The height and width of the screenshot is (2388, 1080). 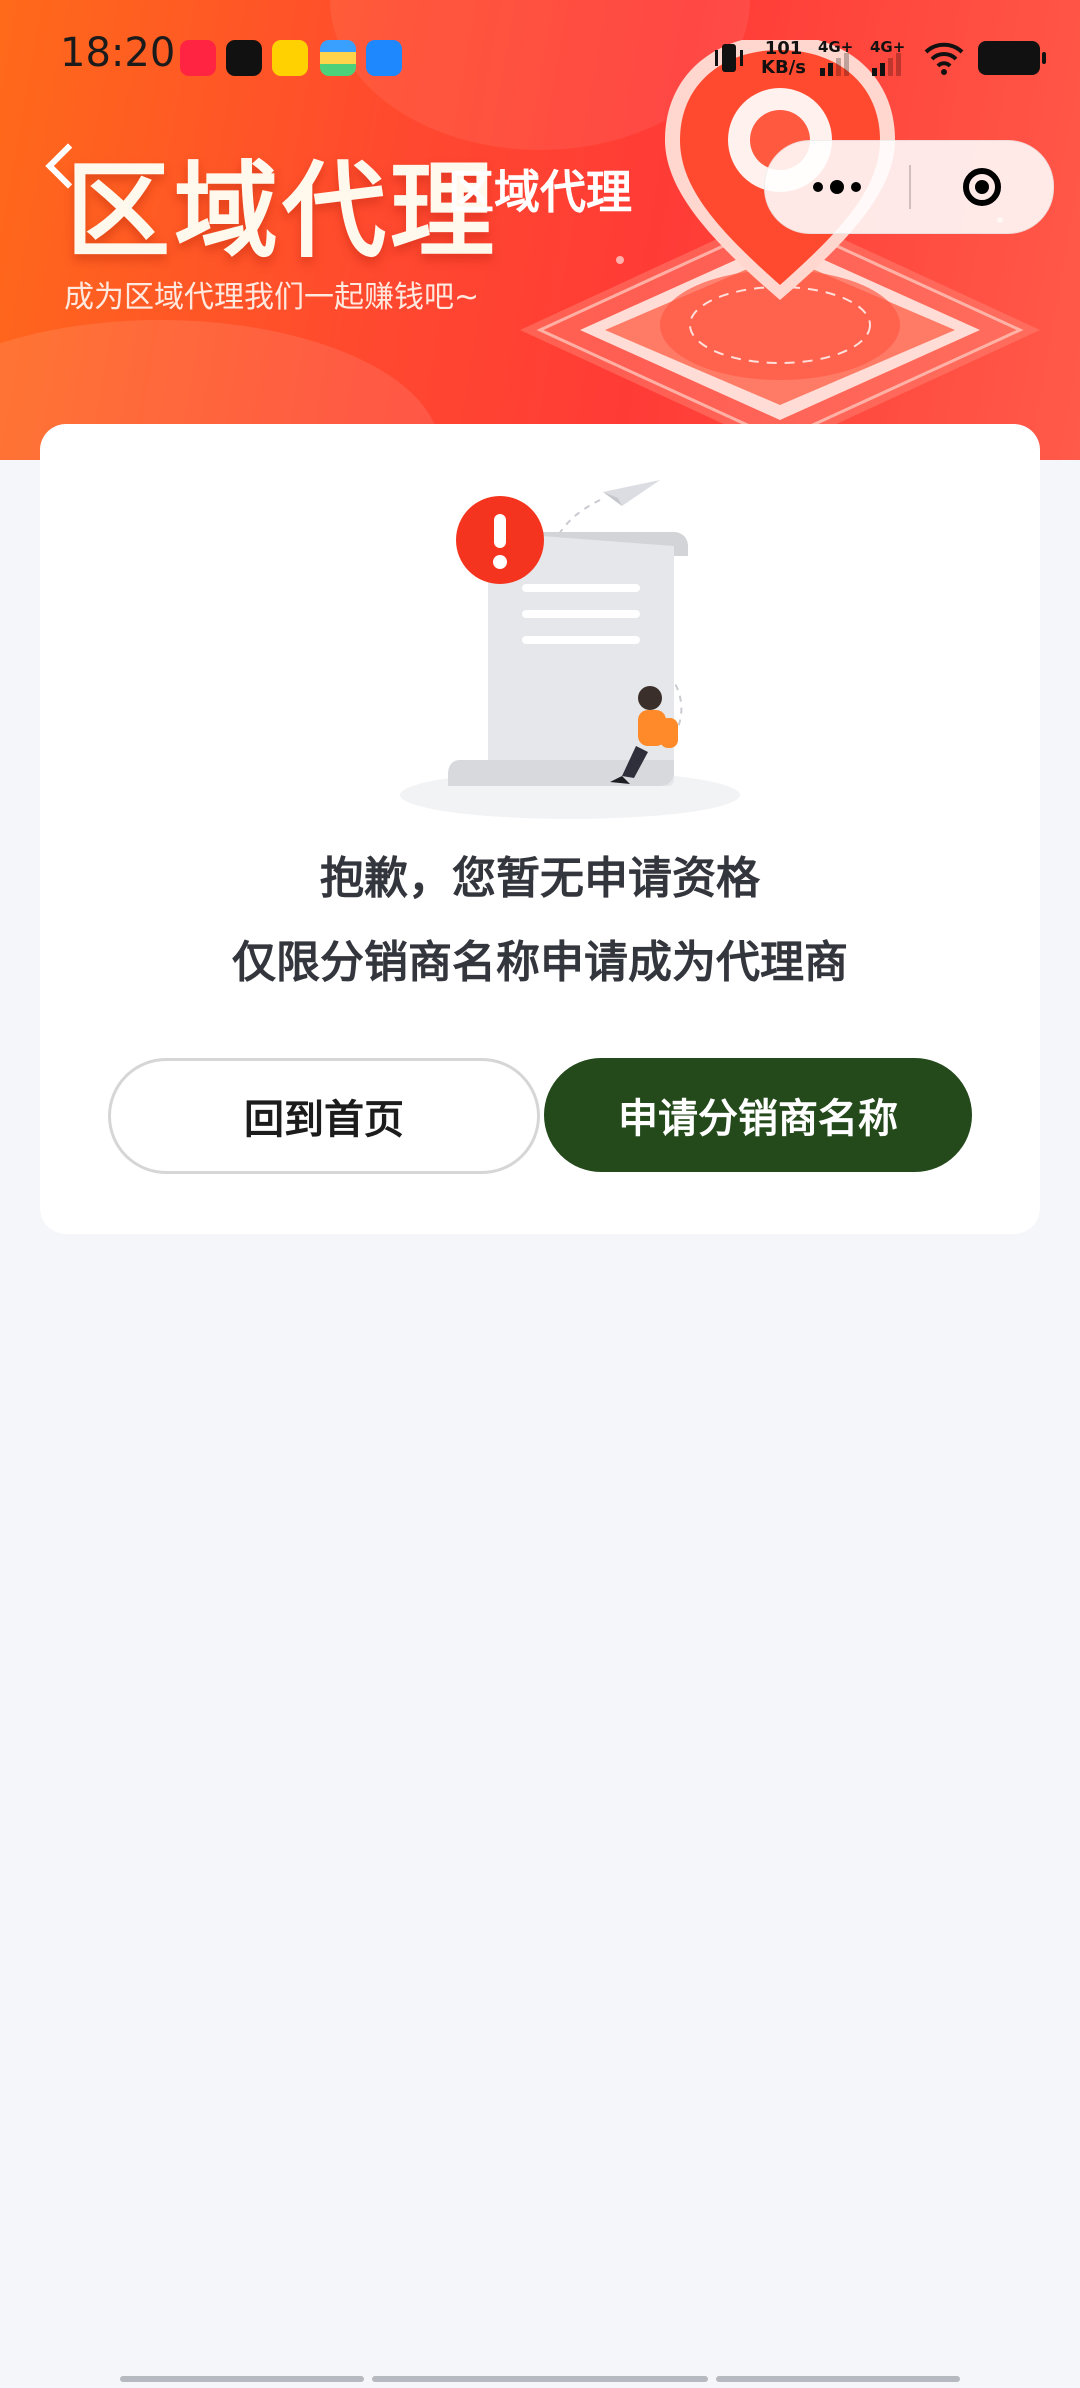 What do you see at coordinates (1012, 58) in the screenshot?
I see `battery-icon` at bounding box center [1012, 58].